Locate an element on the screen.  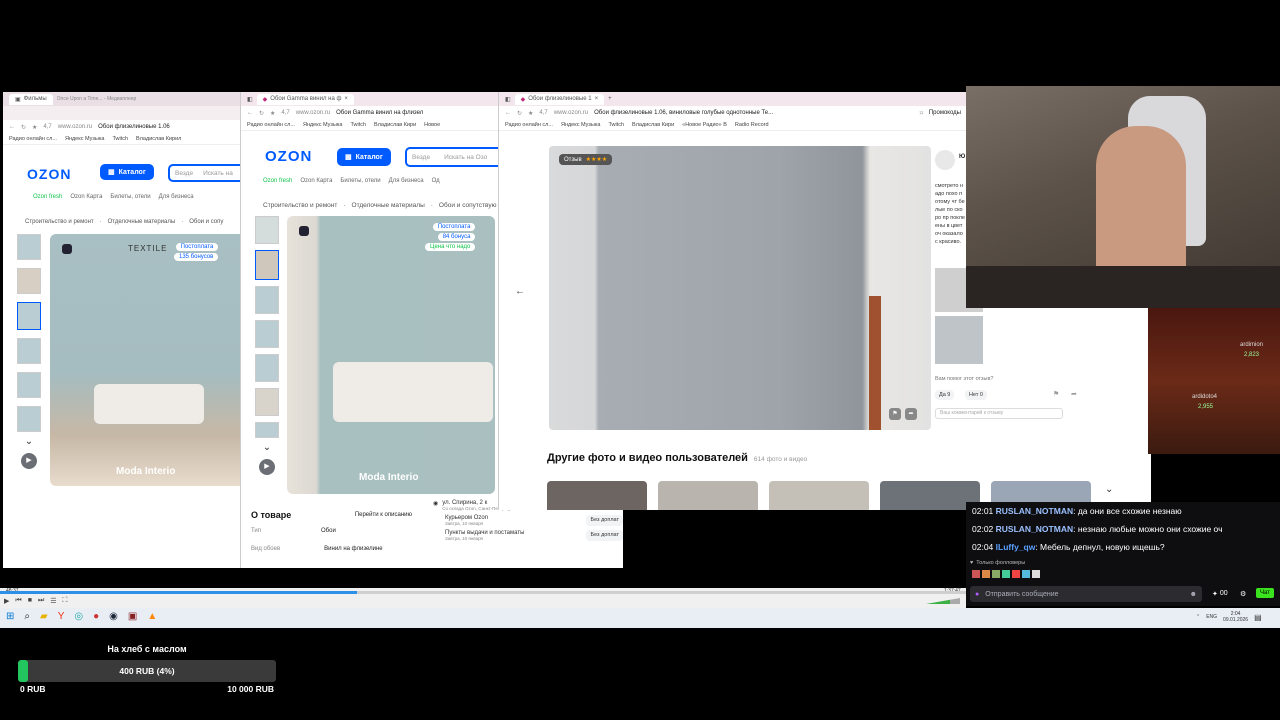
search-input: Везде Искать на is located at coordinates (208, 173).